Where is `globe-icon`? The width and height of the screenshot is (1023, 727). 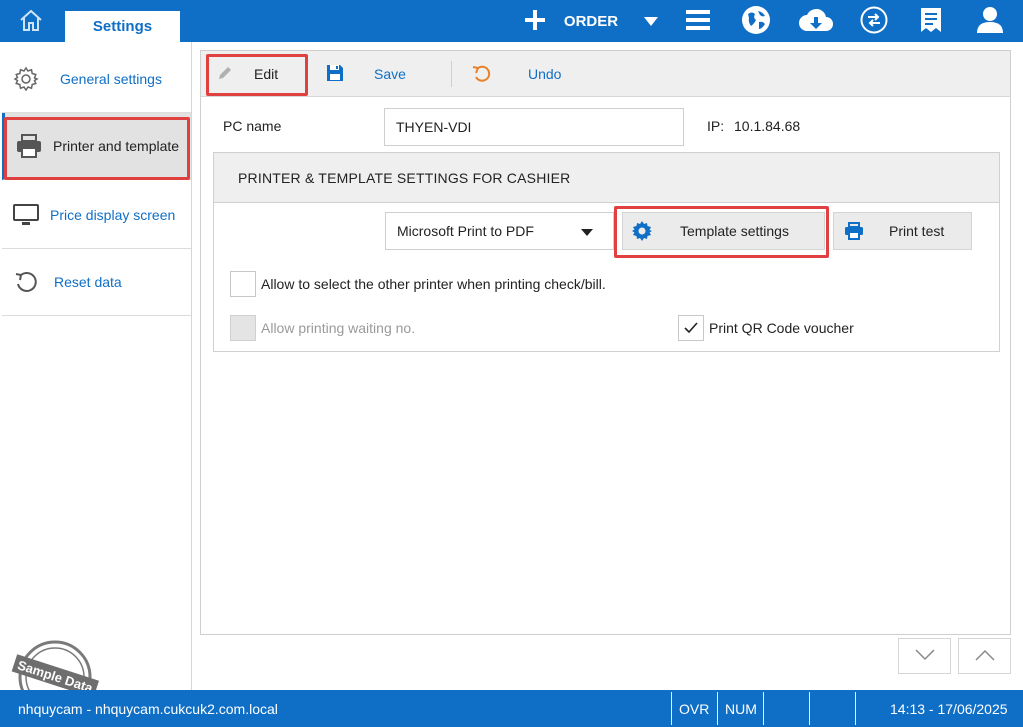
globe-icon is located at coordinates (756, 21).